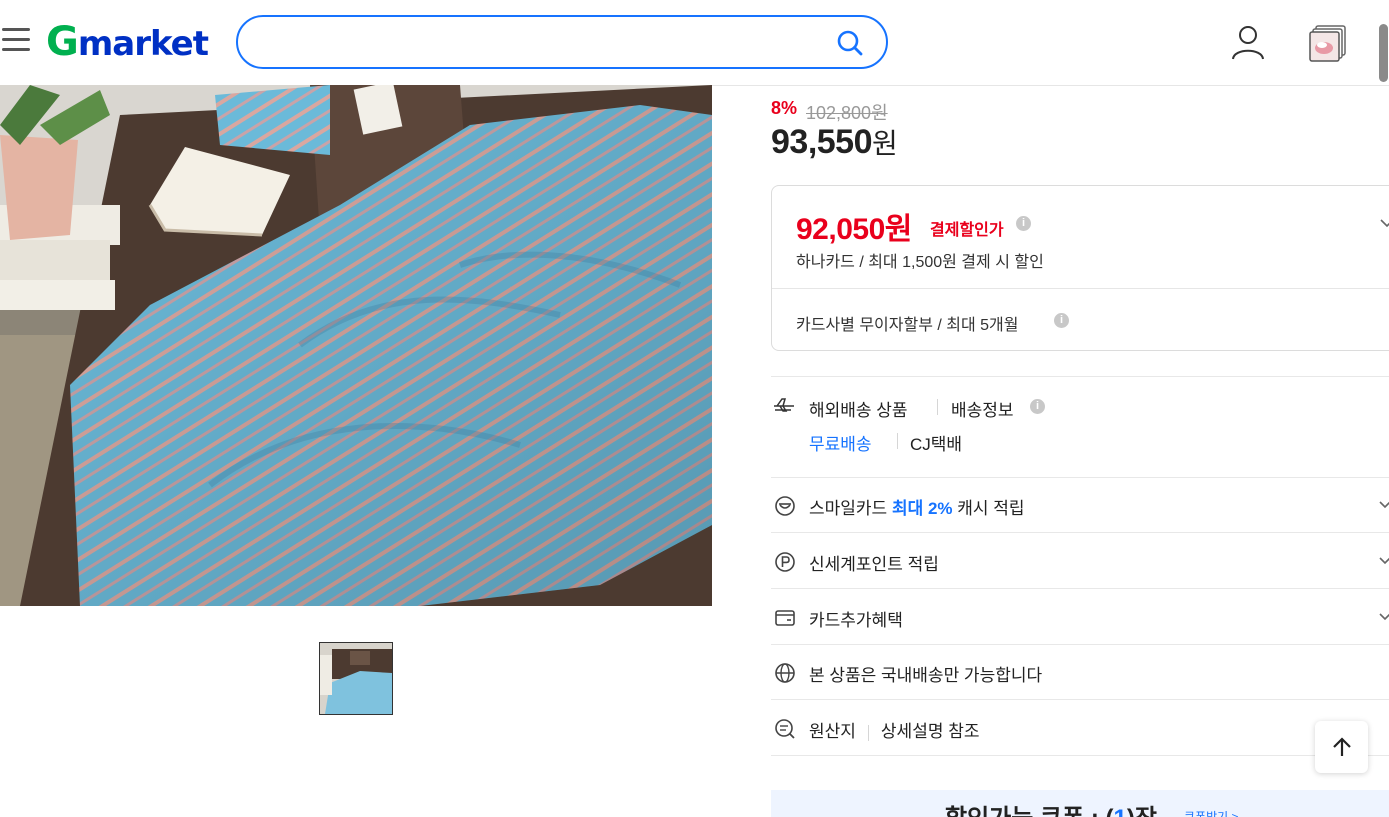 The image size is (1389, 817). What do you see at coordinates (1080, 561) in the screenshot?
I see `shinsegae-point-row: 신세계포인트 적립` at bounding box center [1080, 561].